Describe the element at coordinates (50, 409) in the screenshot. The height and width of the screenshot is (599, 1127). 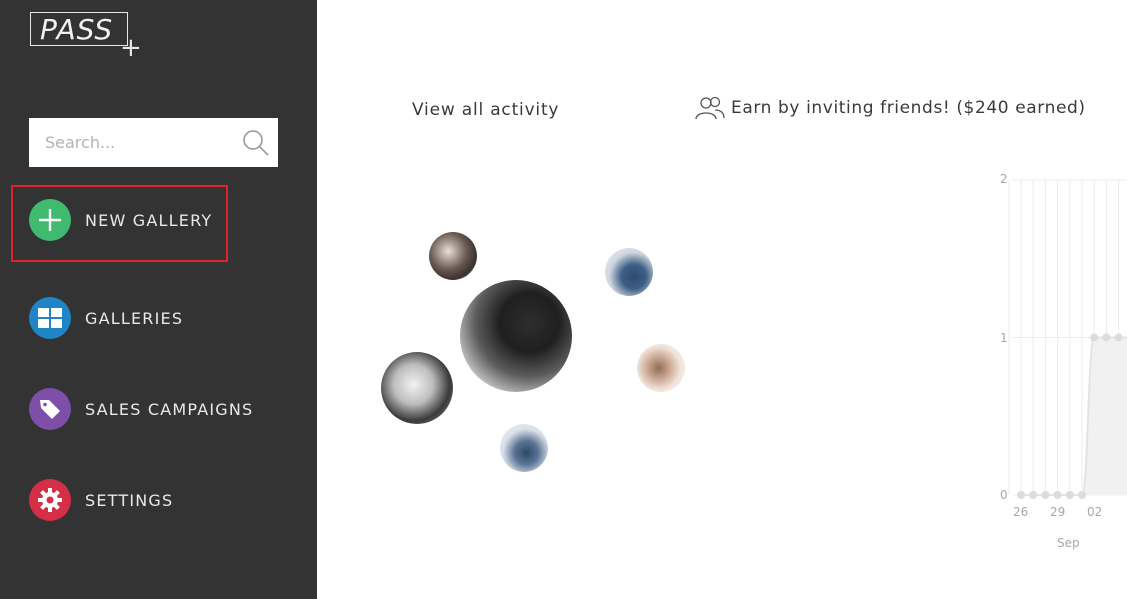
I see `tag-icon` at that location.